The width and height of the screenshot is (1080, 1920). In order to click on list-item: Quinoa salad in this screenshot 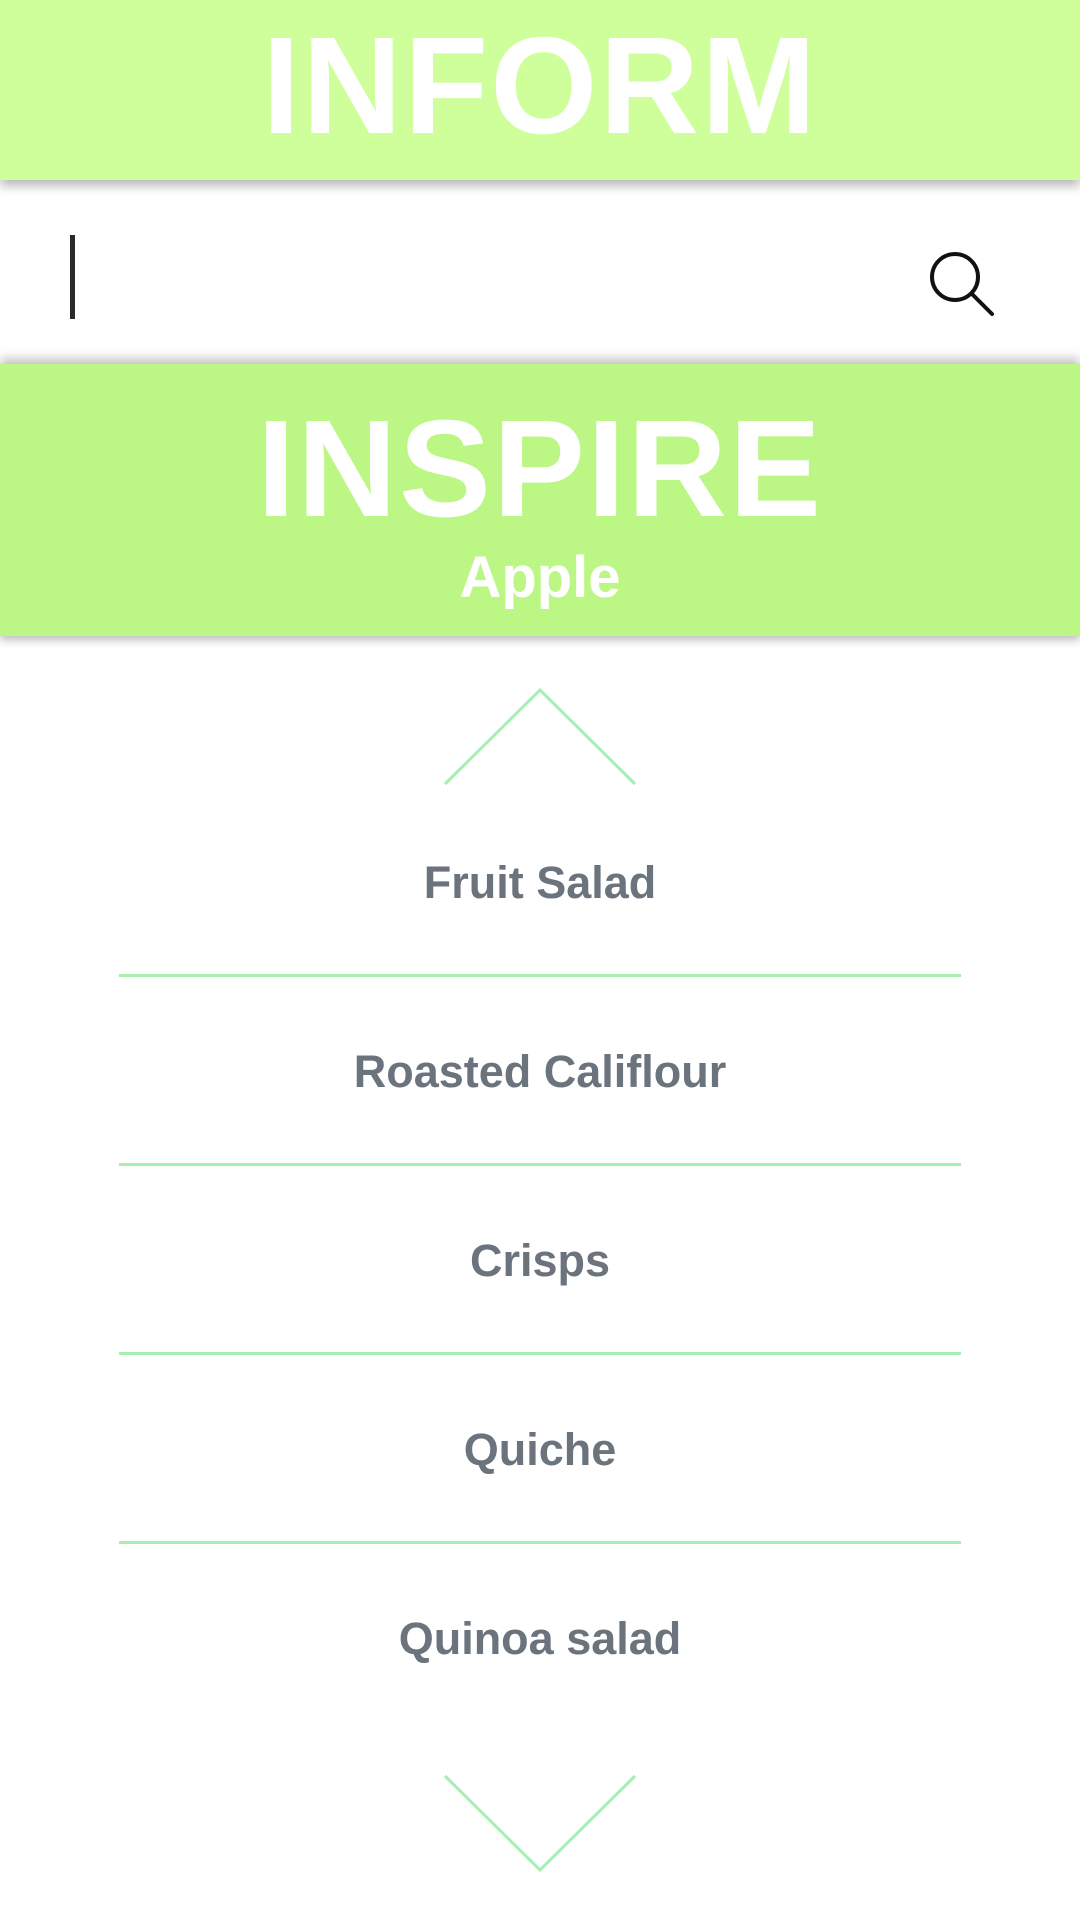, I will do `click(540, 1638)`.